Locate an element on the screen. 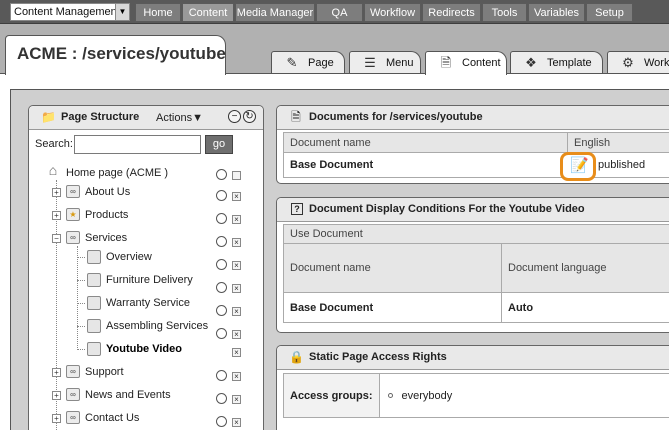 Image resolution: width=669 pixels, height=430 pixels. tree-node-furniture-delivery: Furniture Delivery is located at coordinates (149, 280).